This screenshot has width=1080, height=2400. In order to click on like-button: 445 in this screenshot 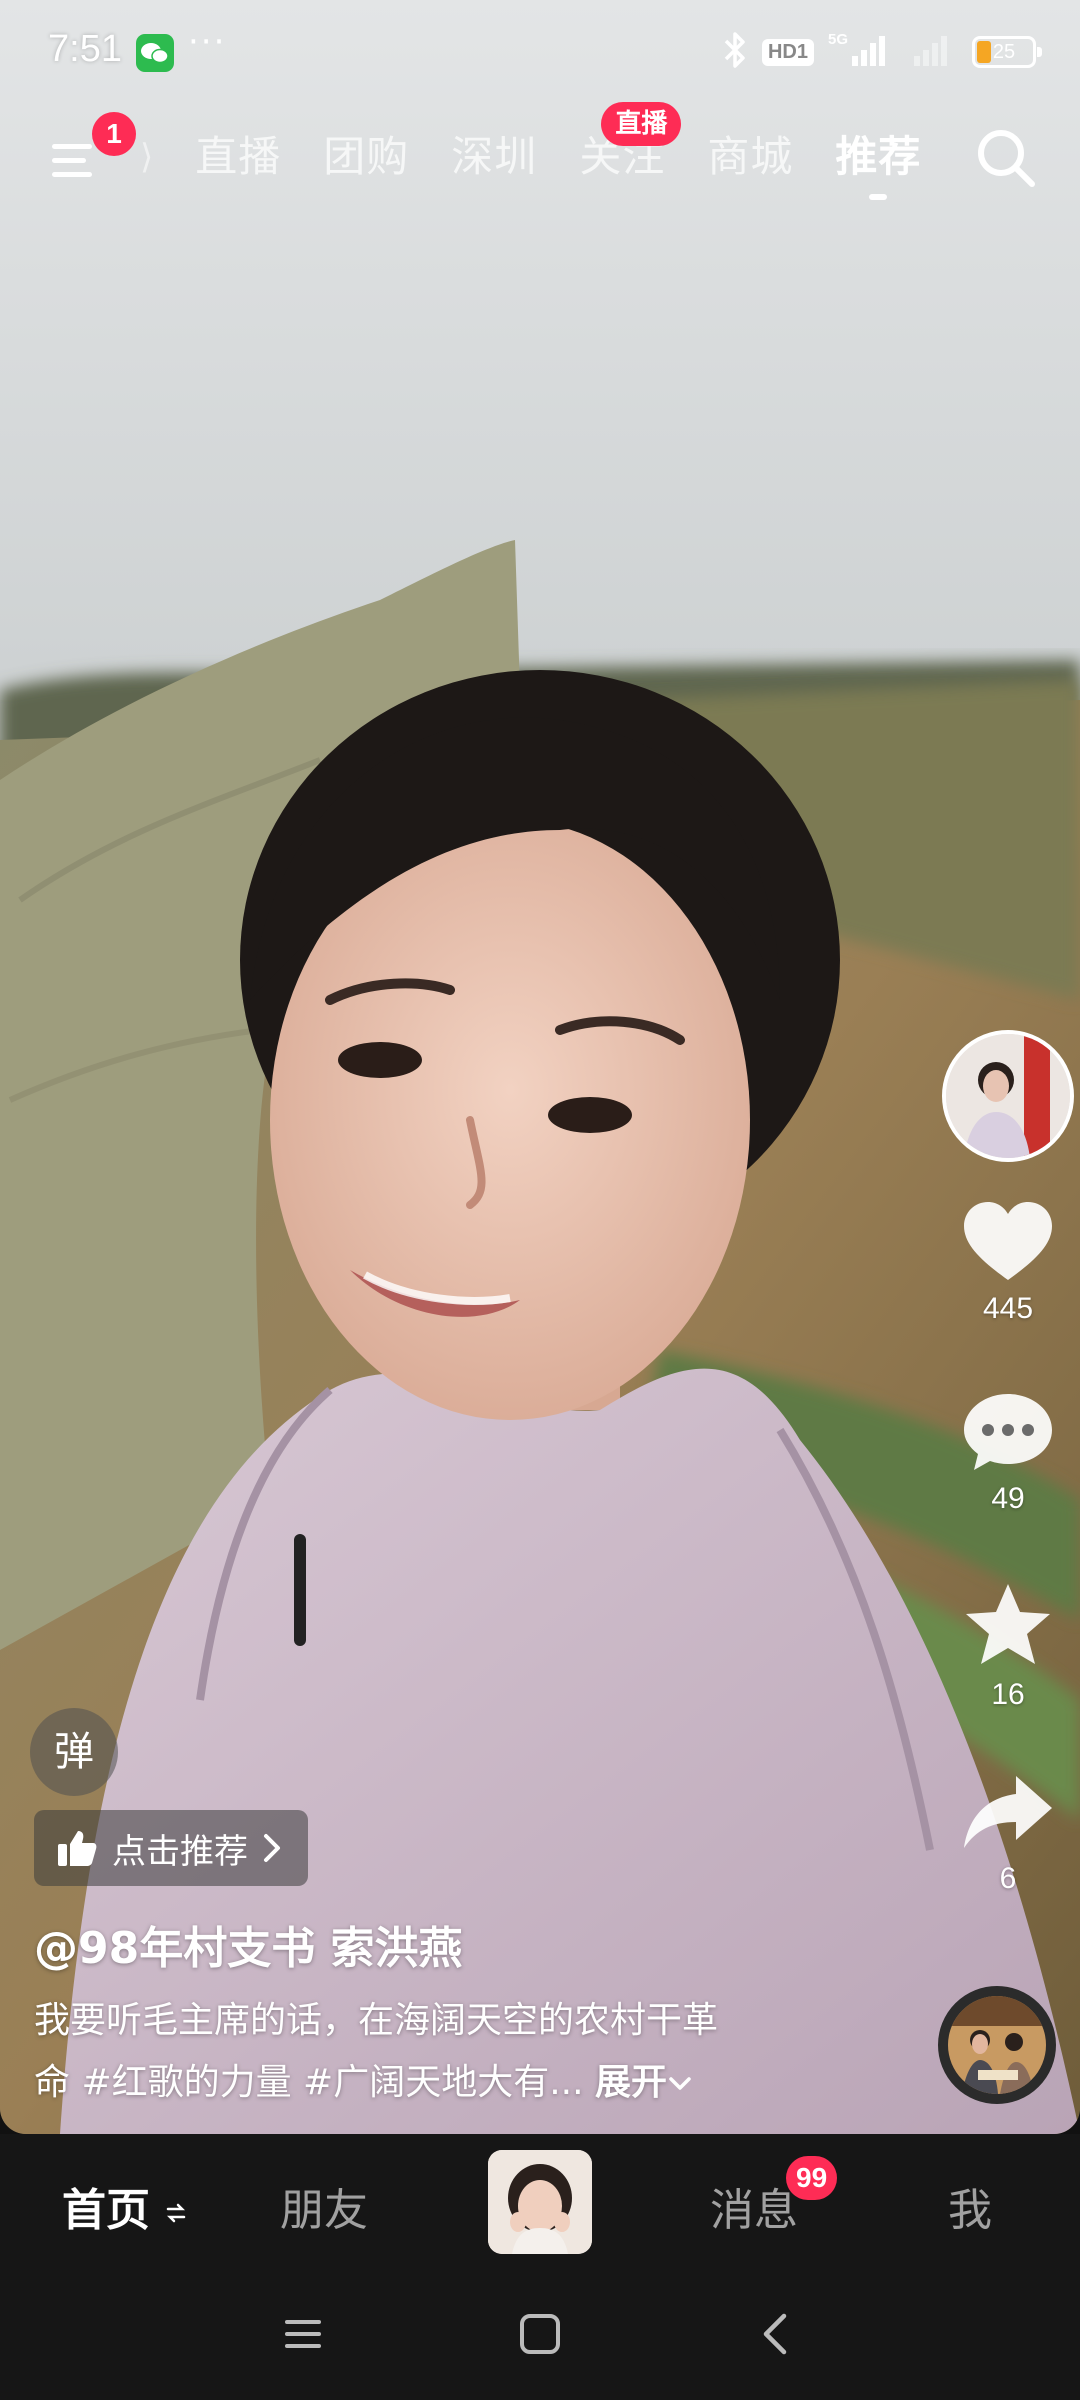, I will do `click(1008, 1263)`.